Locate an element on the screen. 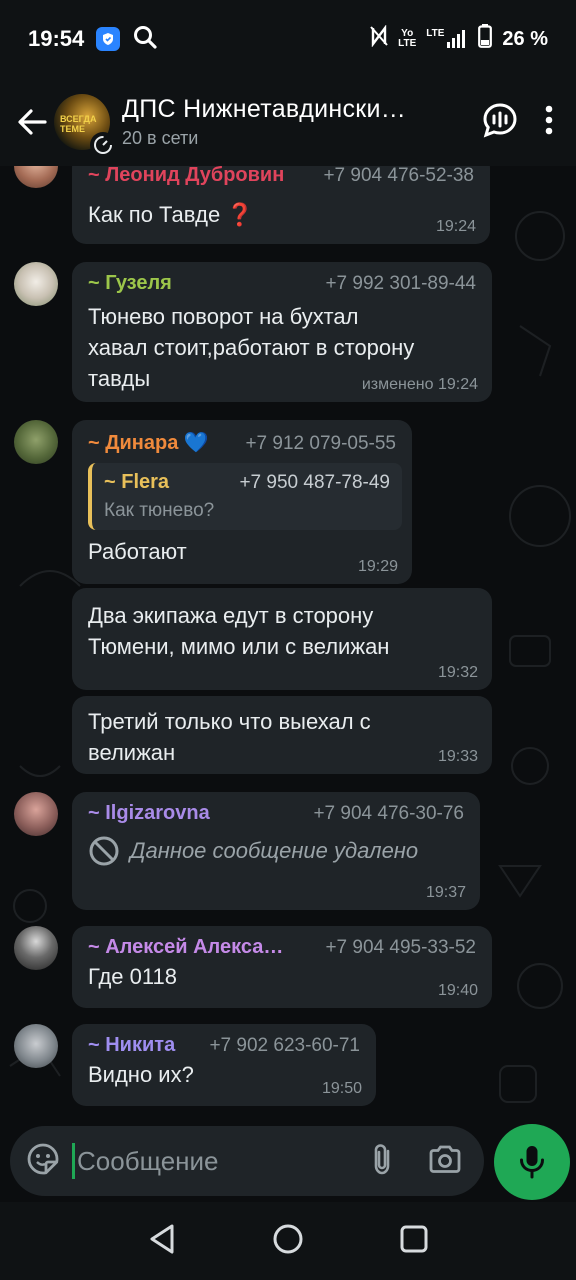 The height and width of the screenshot is (1280, 576). sender-name: ~ Гузеля is located at coordinates (130, 283).